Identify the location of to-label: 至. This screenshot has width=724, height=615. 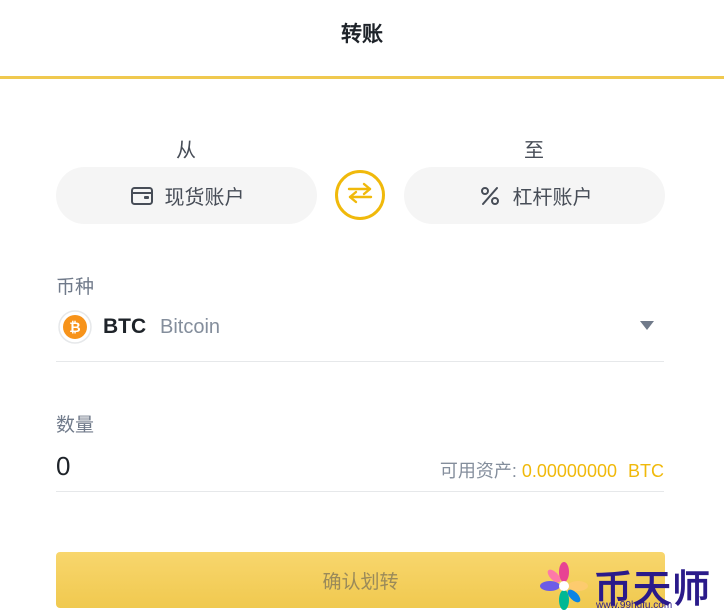
(534, 151).